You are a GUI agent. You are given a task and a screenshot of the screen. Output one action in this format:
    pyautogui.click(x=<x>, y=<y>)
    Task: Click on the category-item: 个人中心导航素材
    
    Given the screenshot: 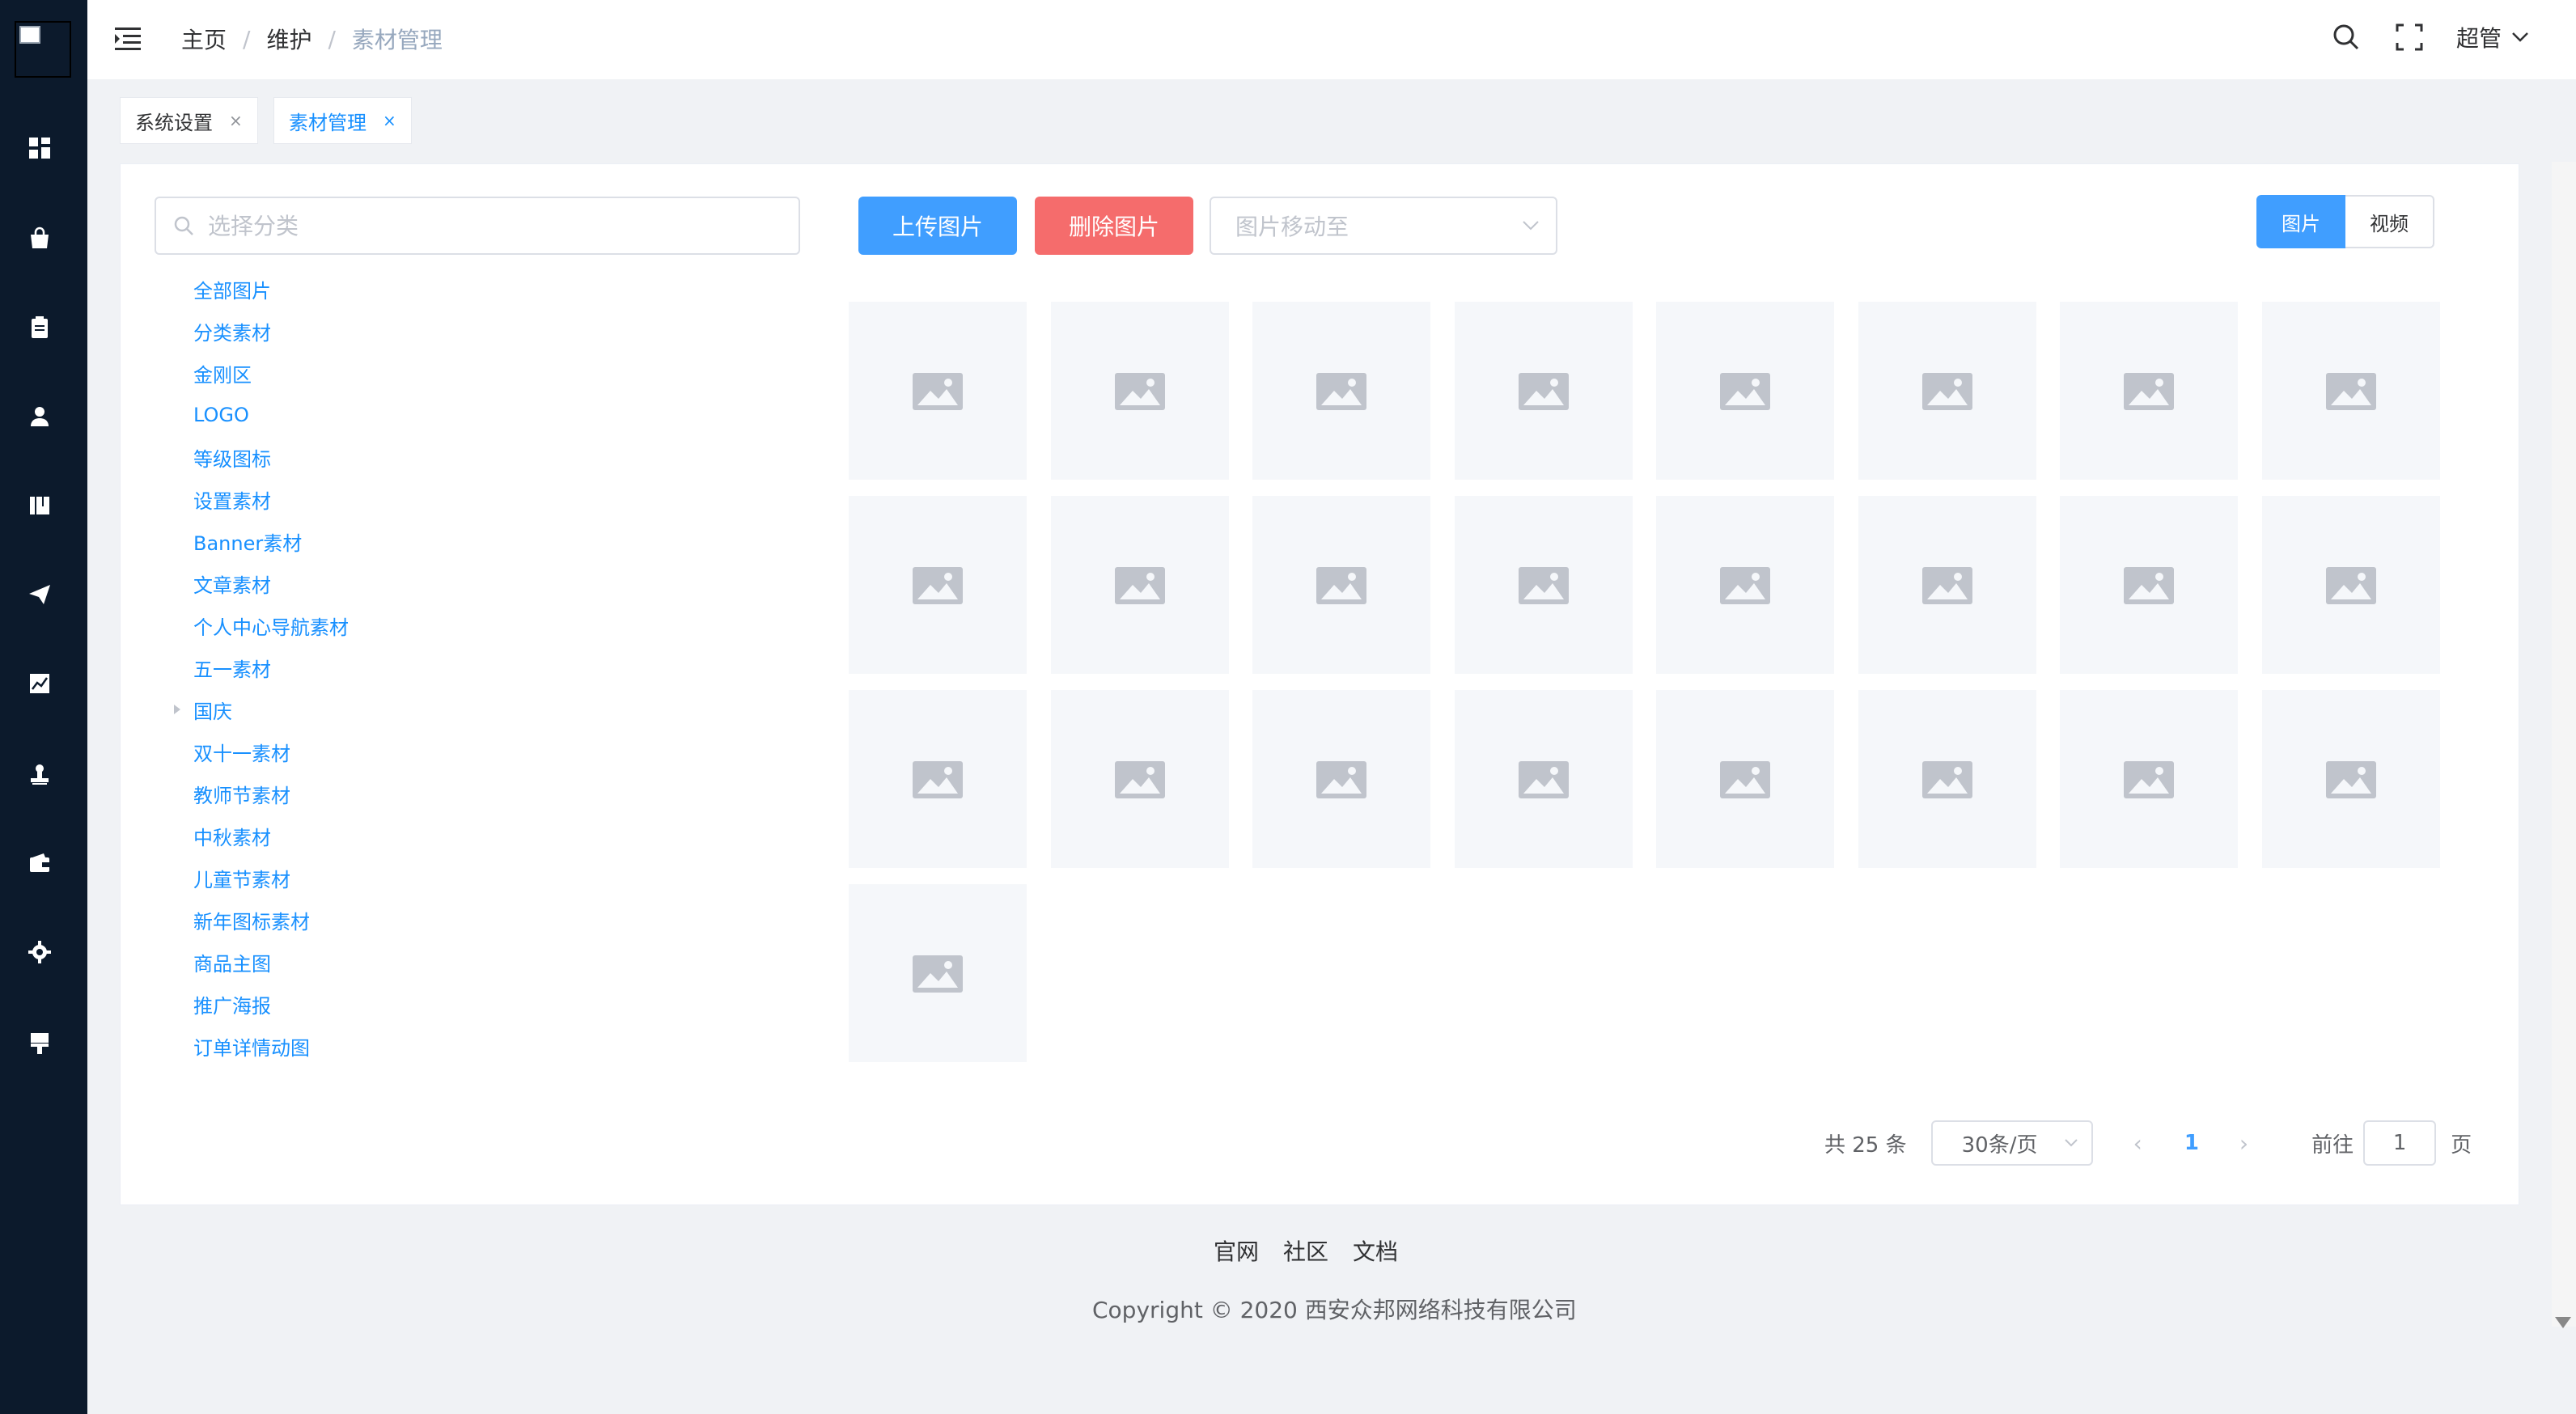 What is the action you would take?
    pyautogui.click(x=484, y=625)
    